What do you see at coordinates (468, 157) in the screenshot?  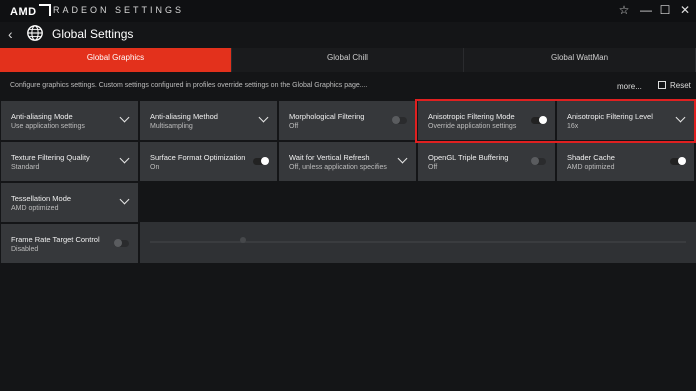 I see `setting-label: OpenGL Triple Buffering` at bounding box center [468, 157].